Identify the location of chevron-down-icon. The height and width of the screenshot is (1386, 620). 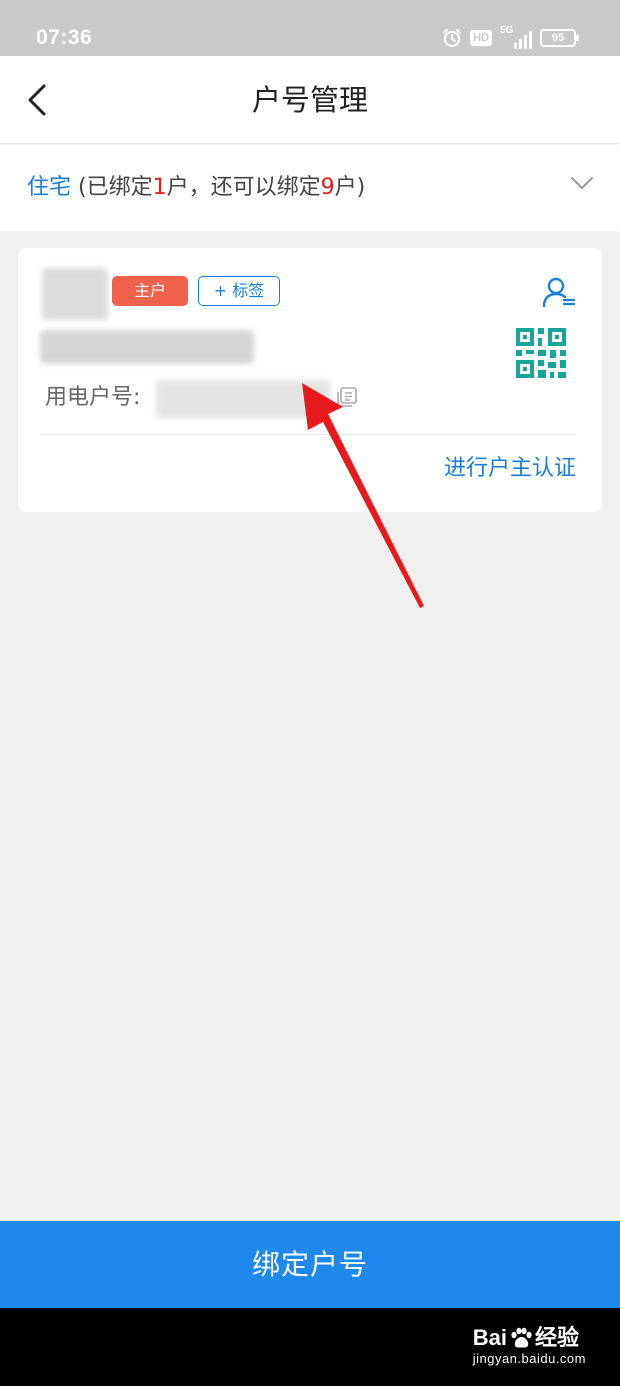
(582, 183).